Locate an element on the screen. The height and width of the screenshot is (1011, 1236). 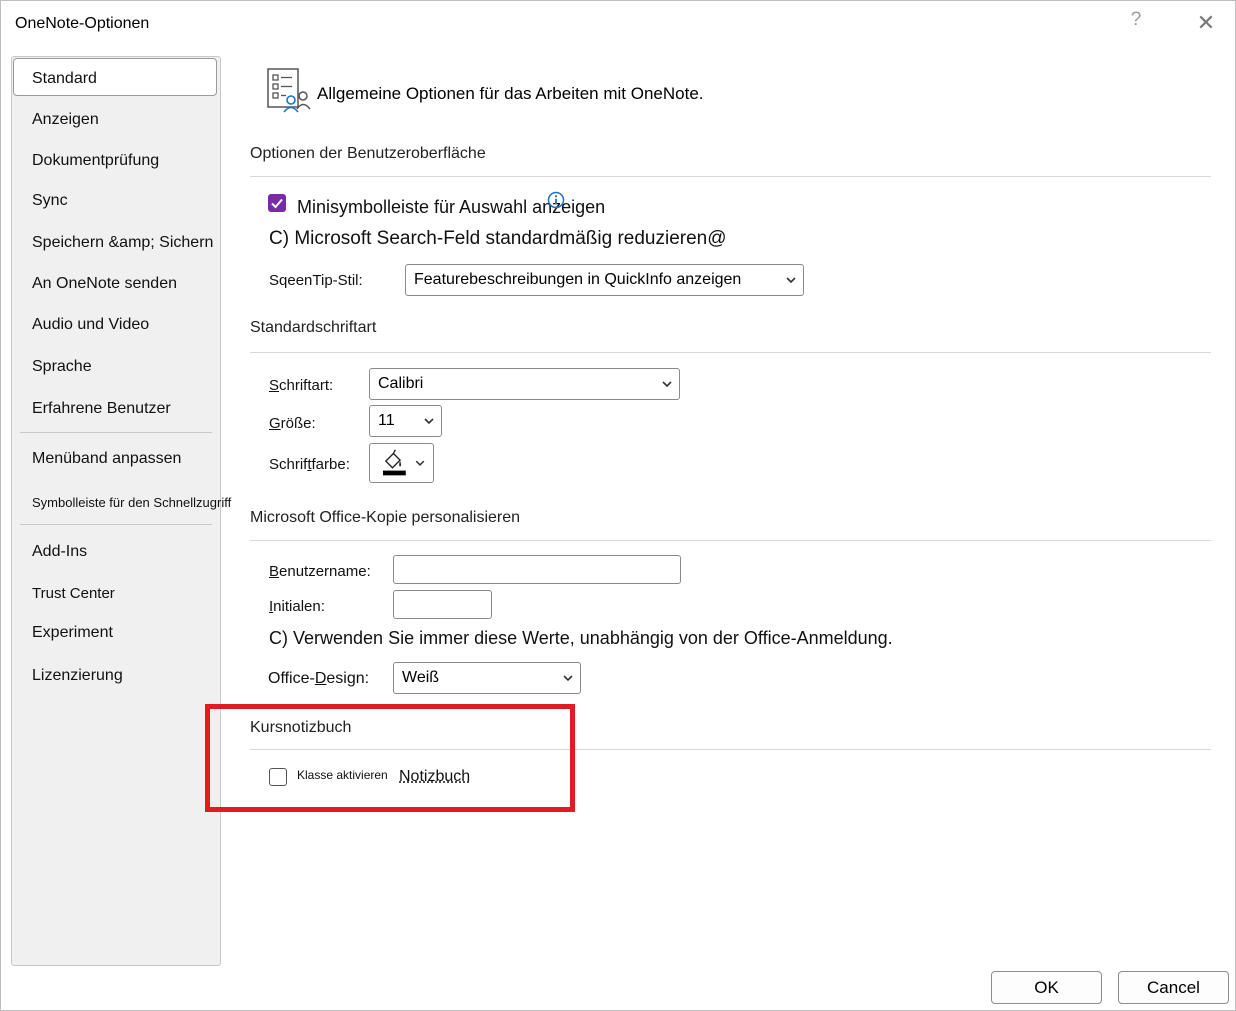
sidebar-item-an-onenote-senden: An OneNote senden is located at coordinates (104, 284).